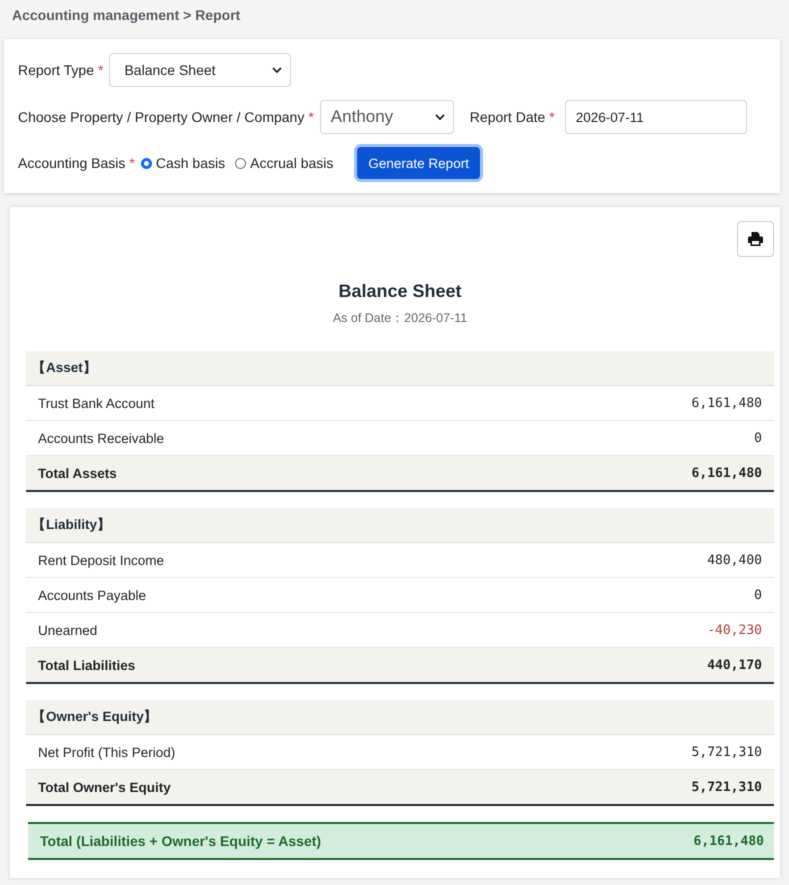  Describe the element at coordinates (400, 525) in the screenshot. I see `section-heading: 【Liability】` at that location.